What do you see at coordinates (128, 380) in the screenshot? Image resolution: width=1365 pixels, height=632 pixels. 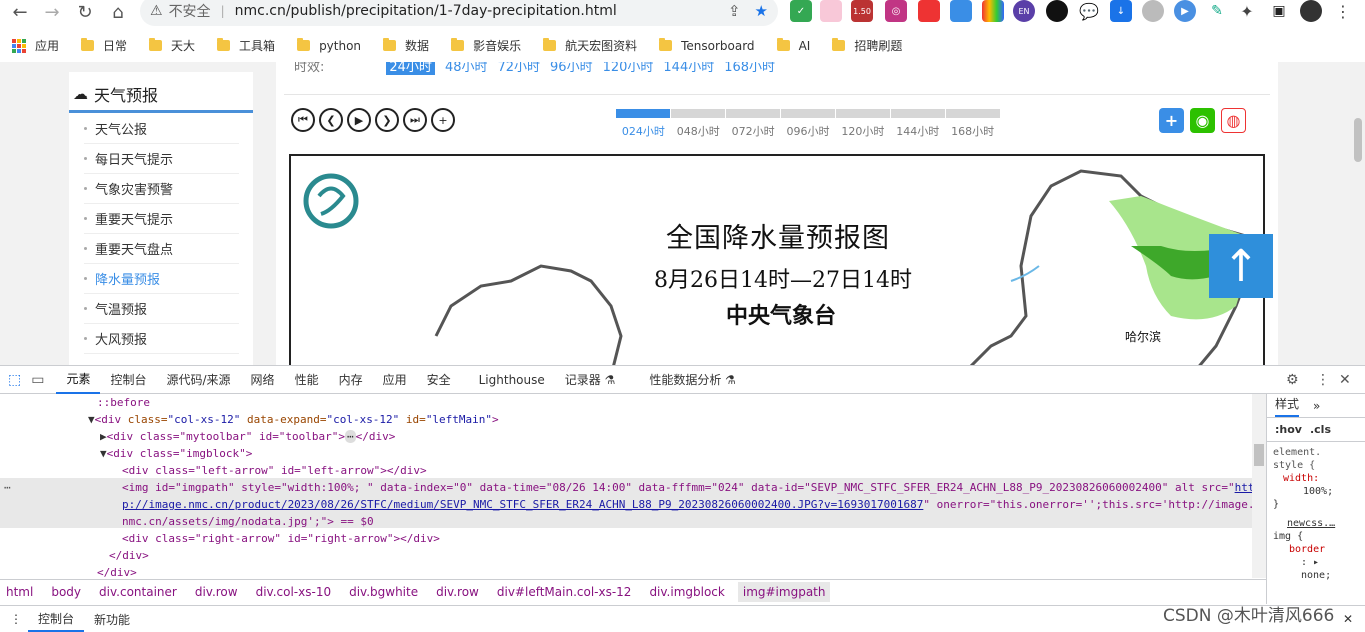 I see `tab-console: 控制台` at bounding box center [128, 380].